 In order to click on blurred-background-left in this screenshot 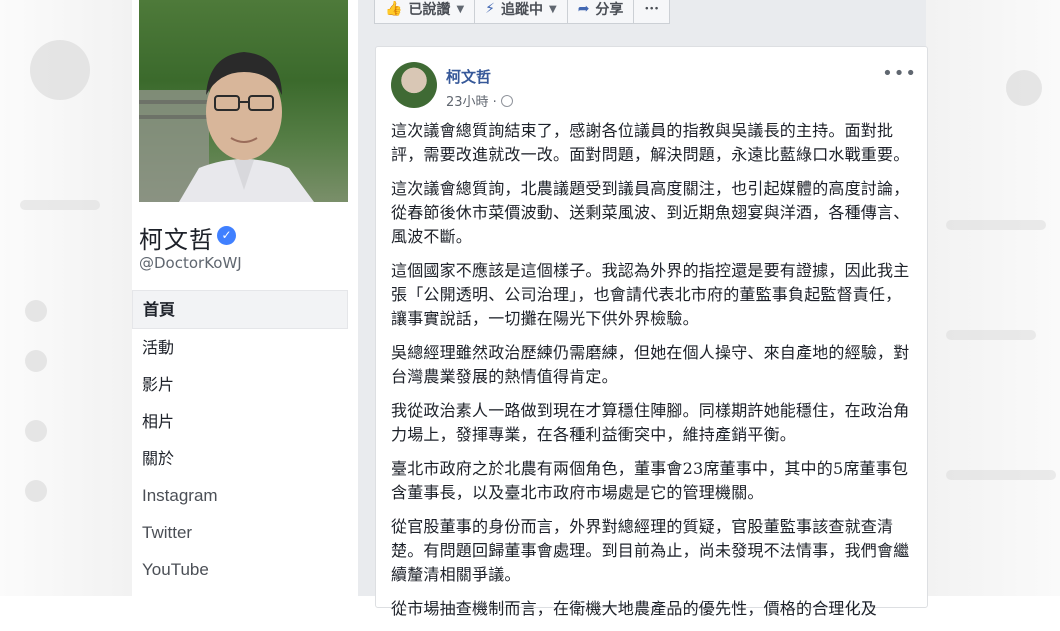, I will do `click(66, 298)`.